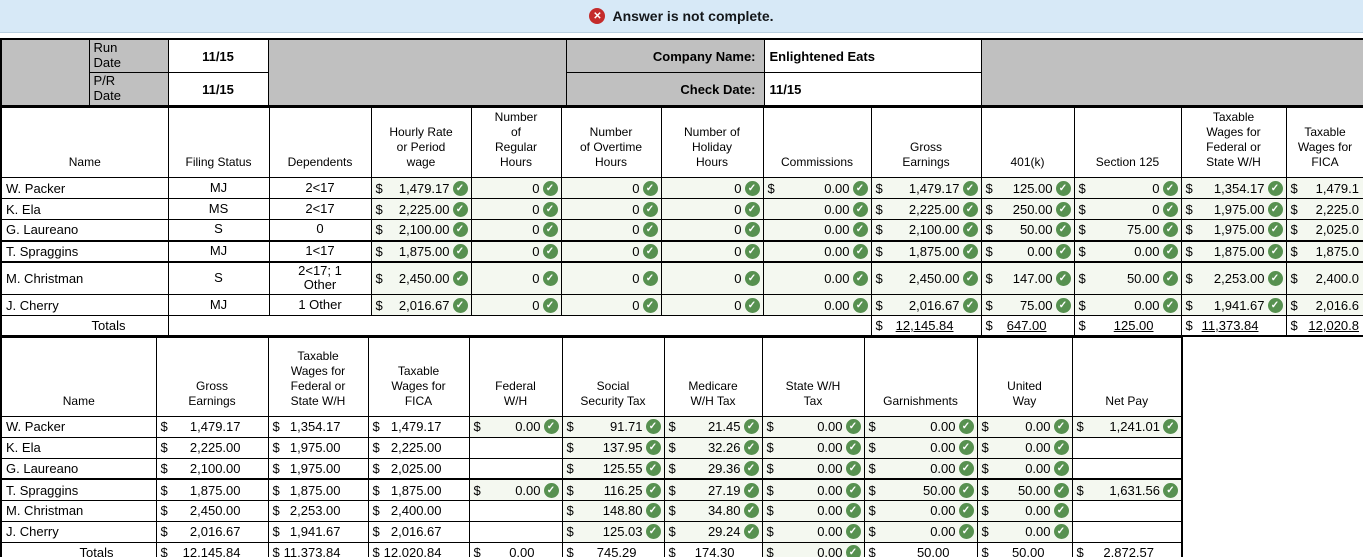  I want to click on social-security-tax-cell: $125.03 ✓, so click(613, 531).